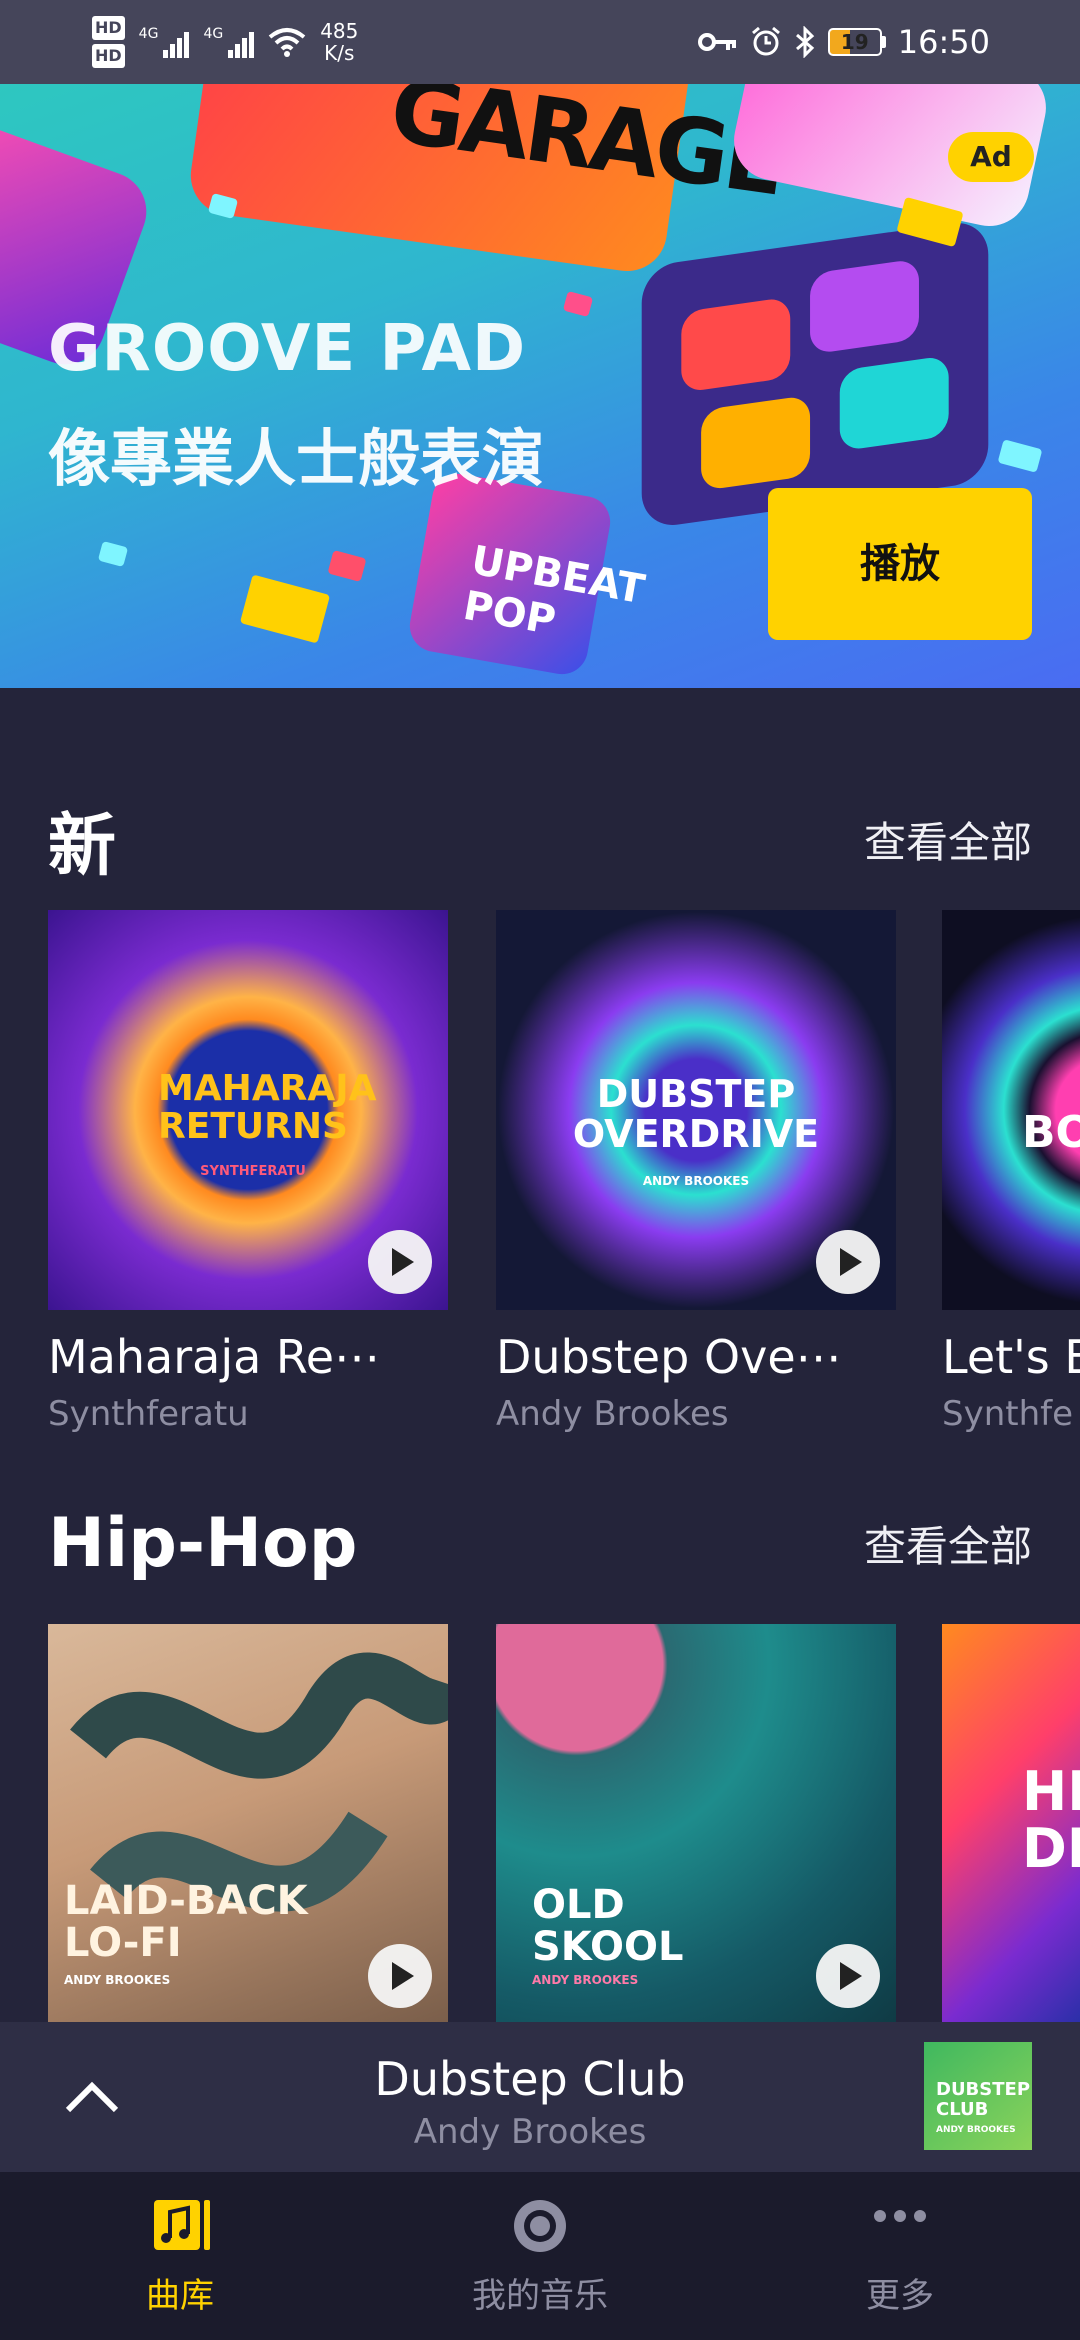  Describe the element at coordinates (765, 41) in the screenshot. I see `alarm-icon` at that location.